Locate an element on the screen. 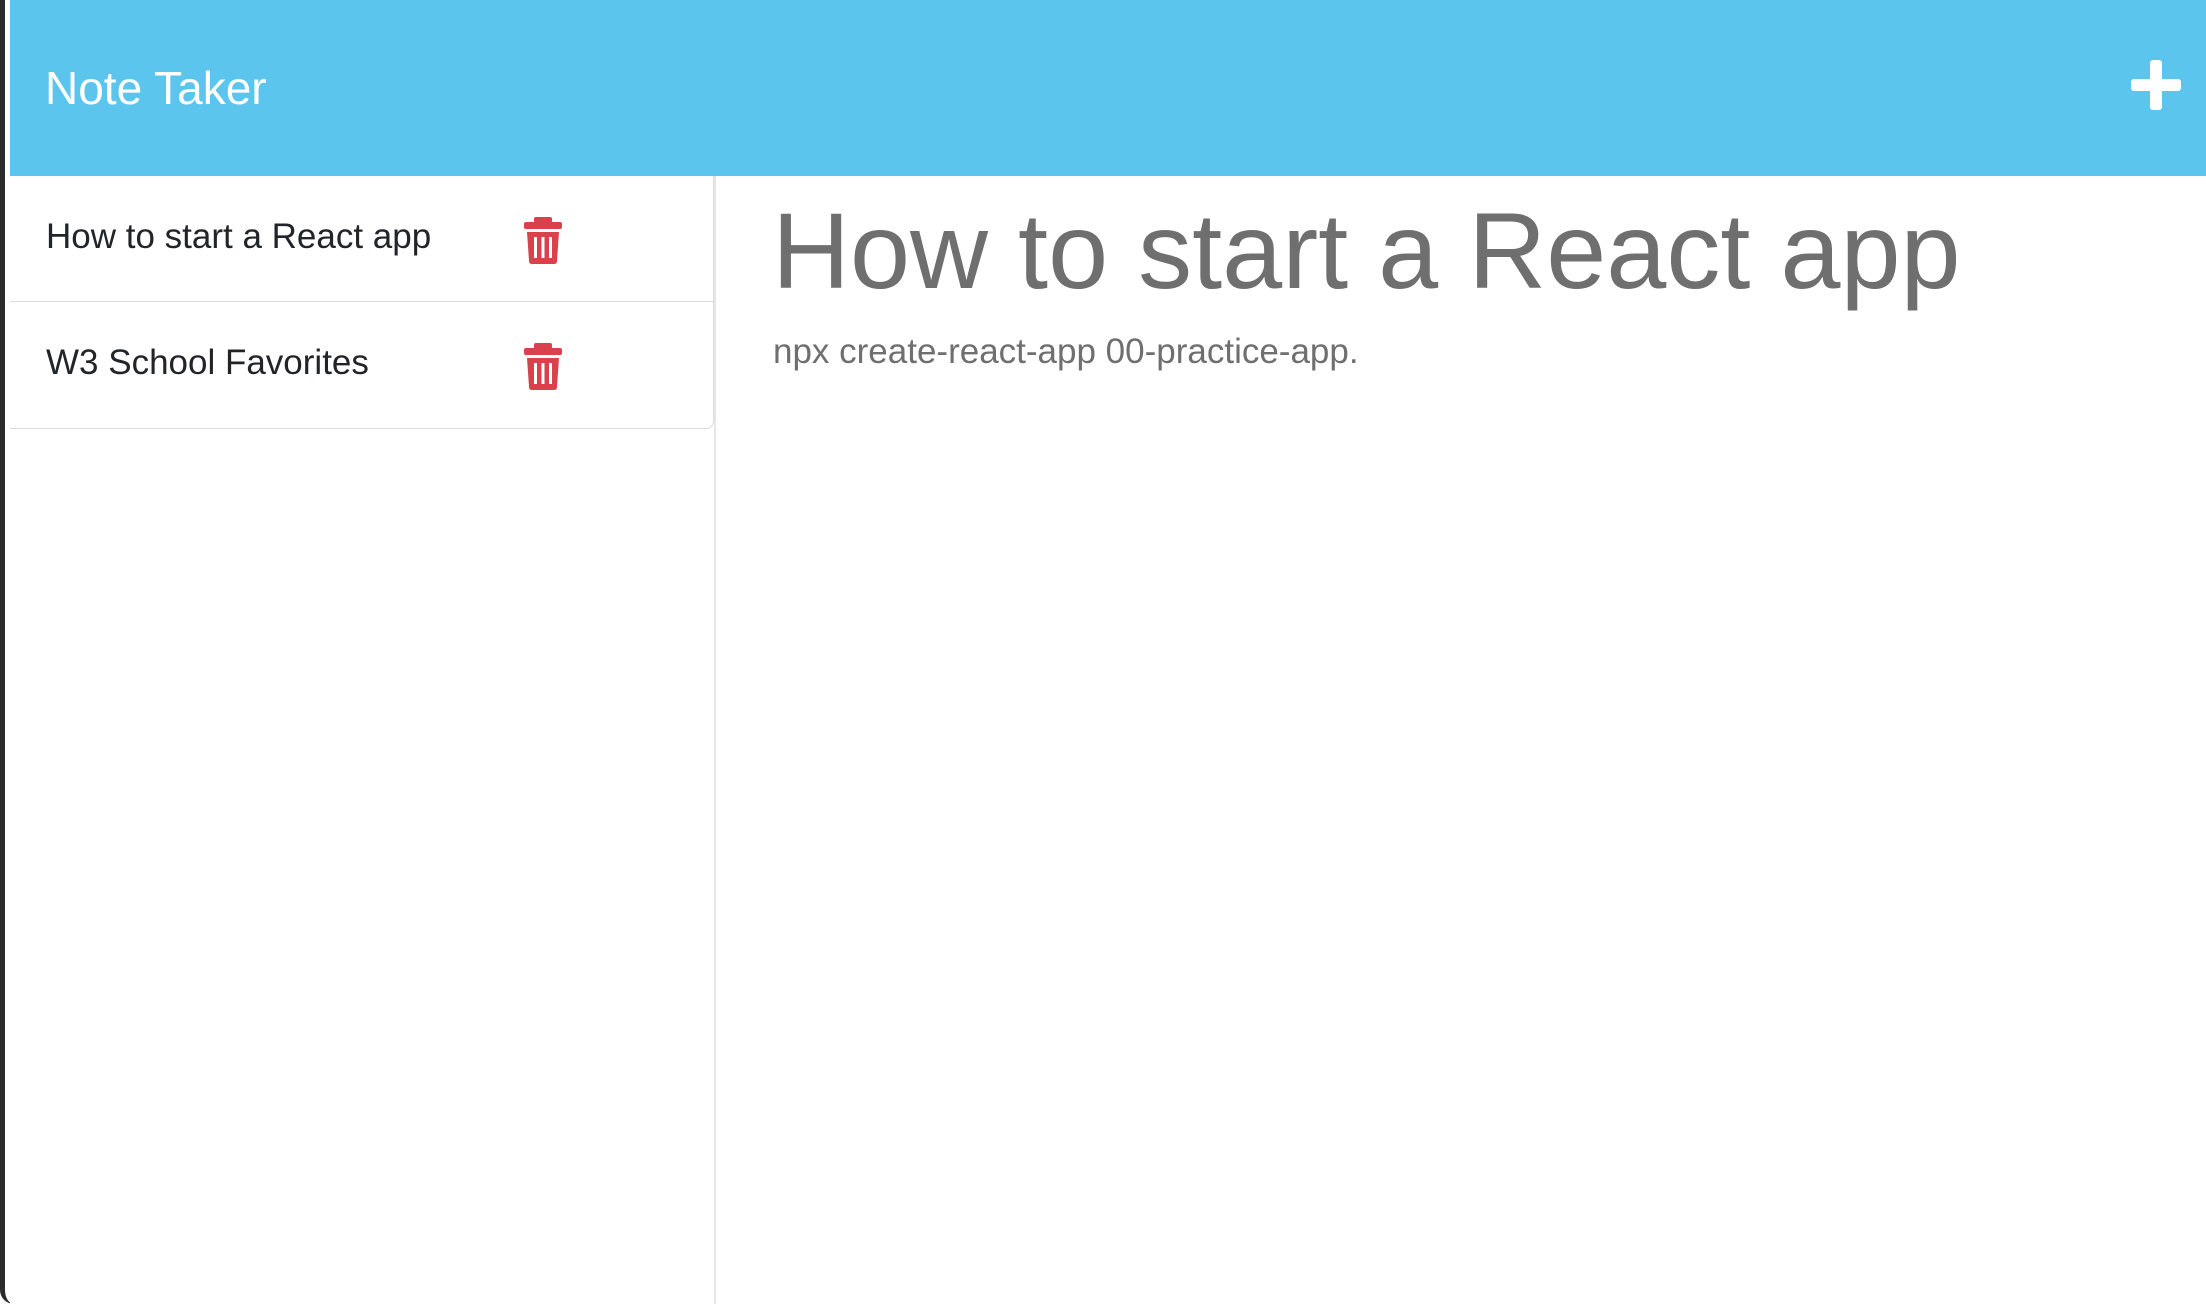 This screenshot has height=1304, width=2206. plus-icon is located at coordinates (2156, 85).